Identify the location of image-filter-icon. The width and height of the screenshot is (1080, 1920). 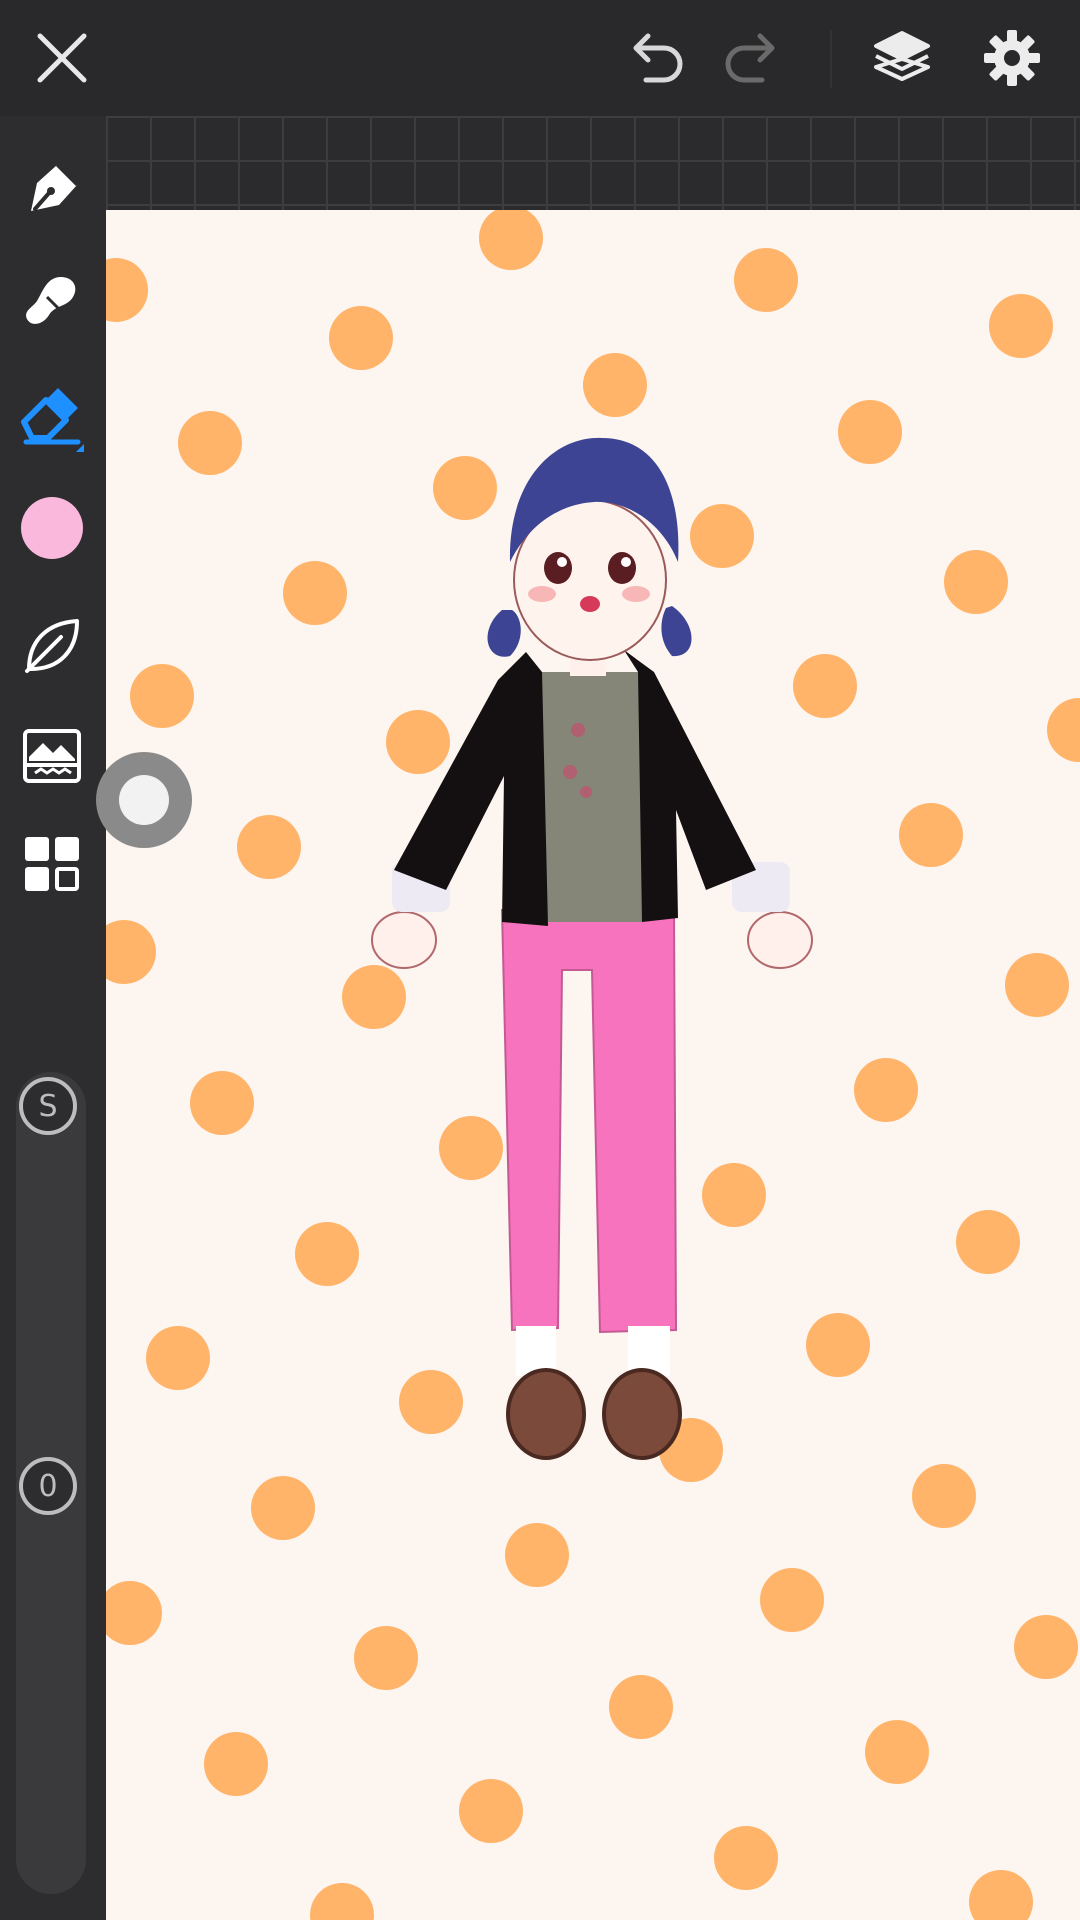
(52, 758).